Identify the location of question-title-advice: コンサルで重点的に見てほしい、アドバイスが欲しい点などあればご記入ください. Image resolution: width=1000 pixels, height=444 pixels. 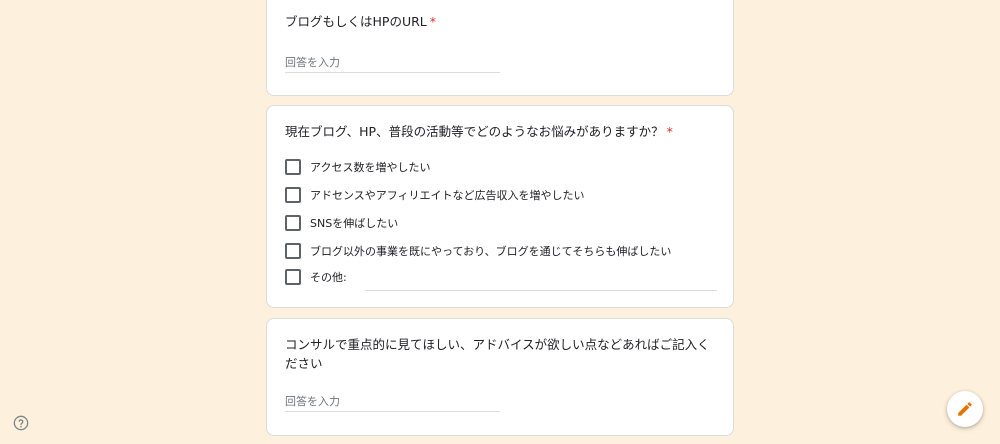
(500, 354).